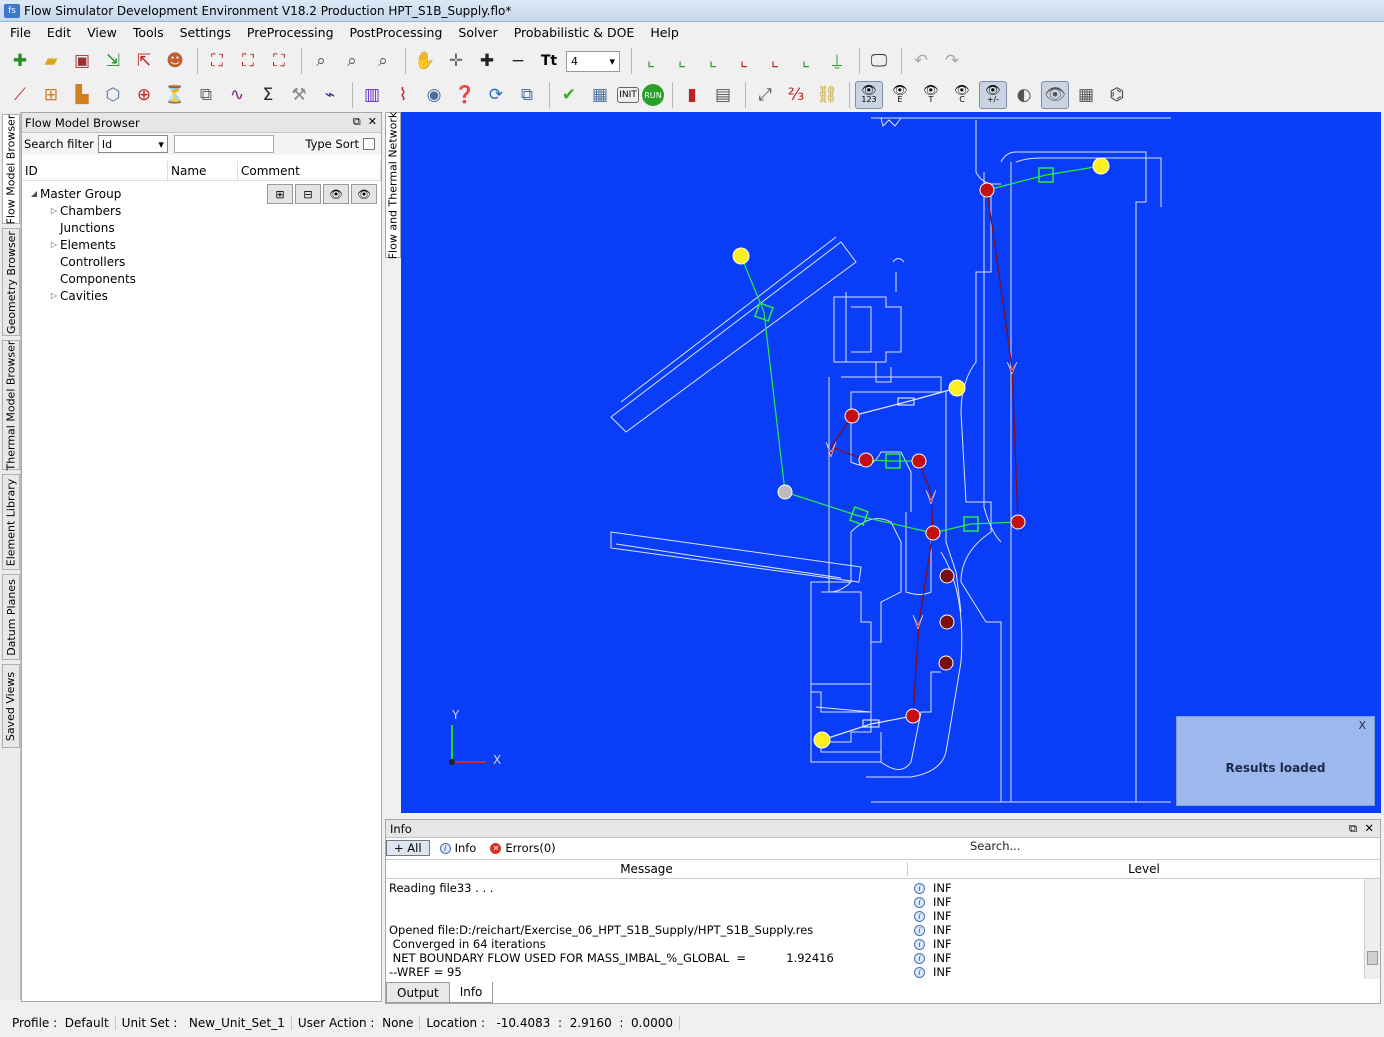  Describe the element at coordinates (308, 194) in the screenshot. I see `collapse-tree-icon: ⊟` at that location.